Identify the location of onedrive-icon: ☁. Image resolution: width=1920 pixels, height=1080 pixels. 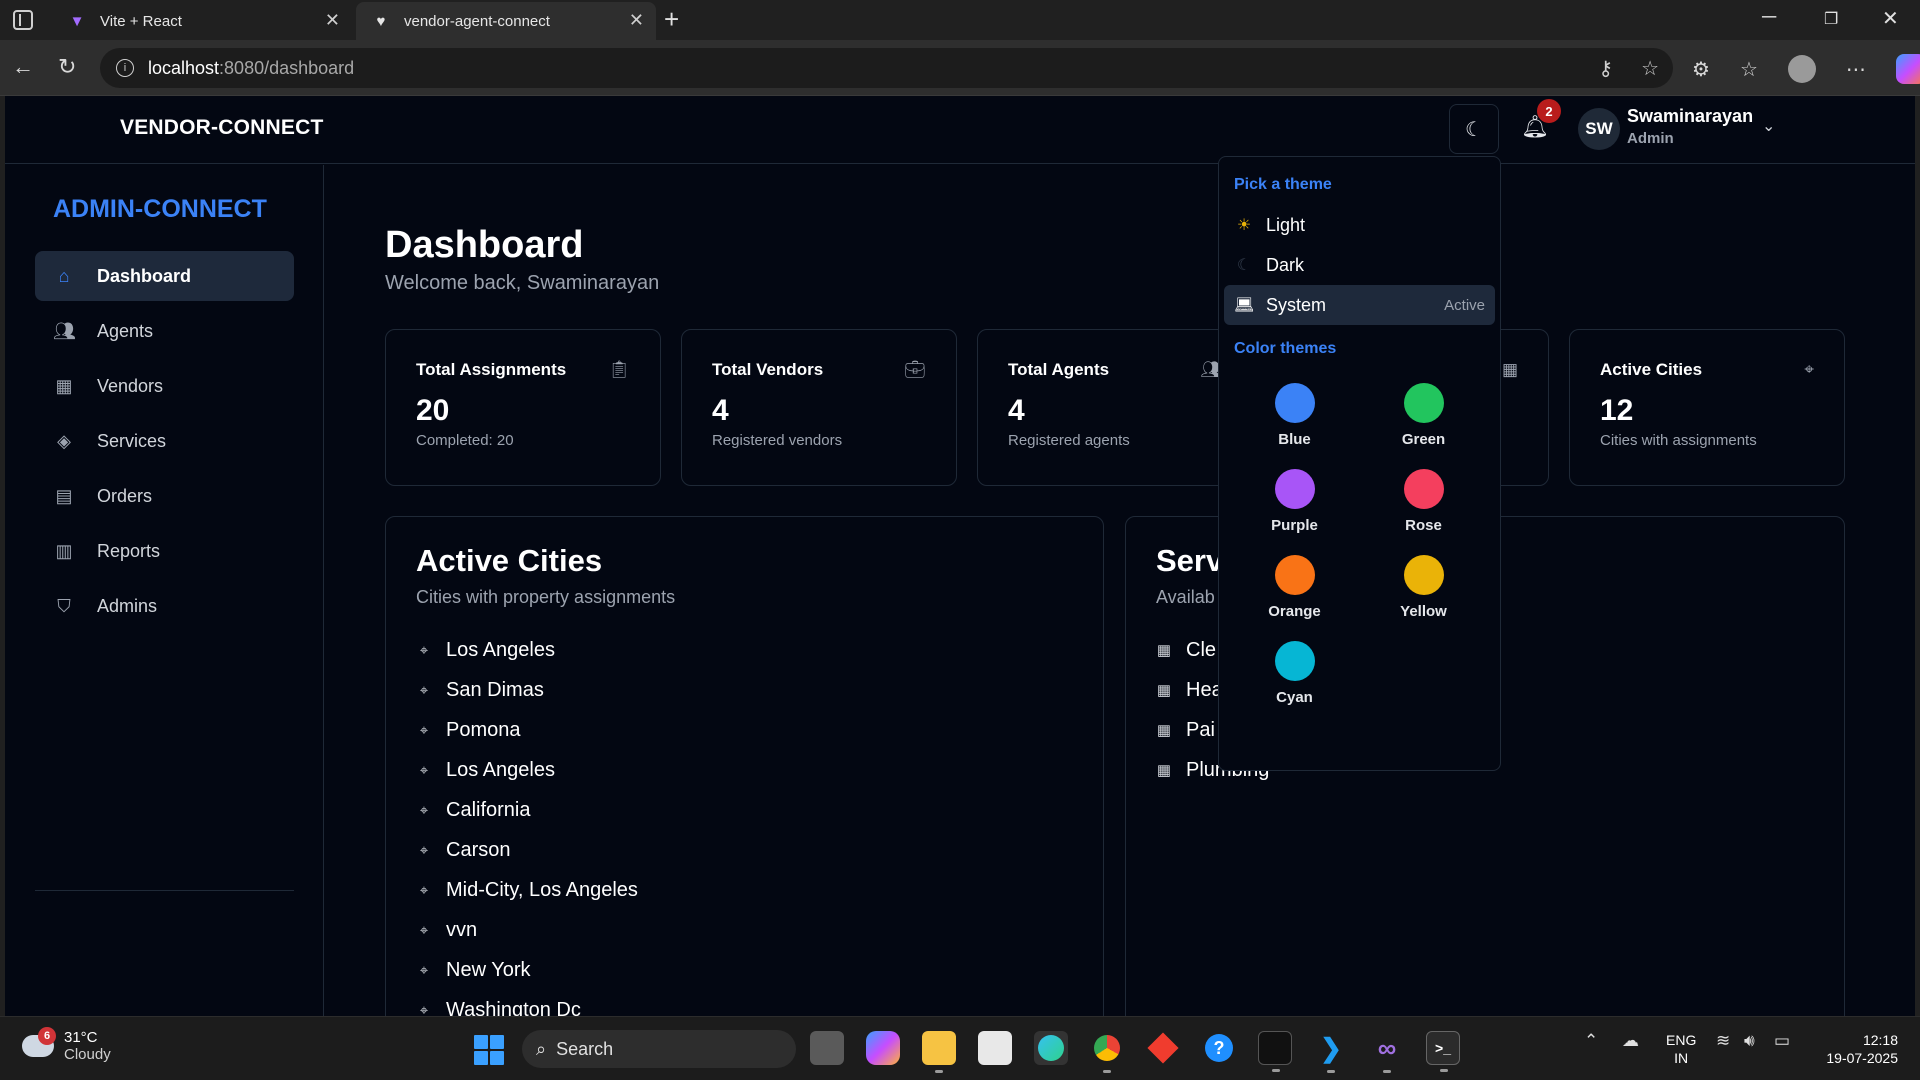
(1630, 1041).